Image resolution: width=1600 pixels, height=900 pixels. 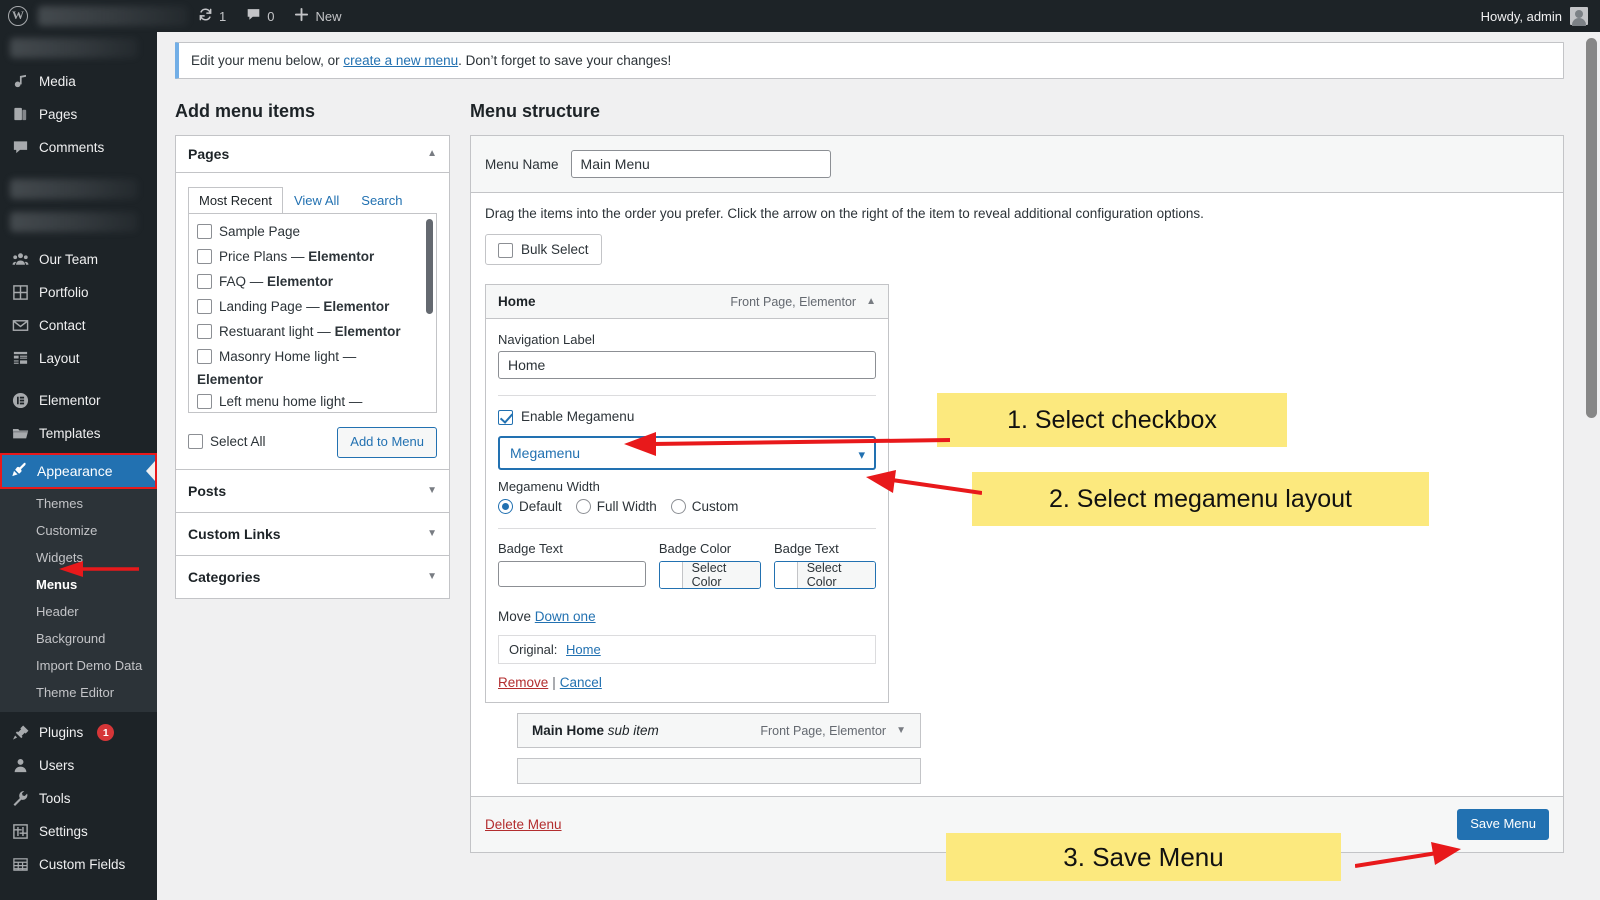 What do you see at coordinates (316, 200) in the screenshot?
I see `tab-view-all: View All` at bounding box center [316, 200].